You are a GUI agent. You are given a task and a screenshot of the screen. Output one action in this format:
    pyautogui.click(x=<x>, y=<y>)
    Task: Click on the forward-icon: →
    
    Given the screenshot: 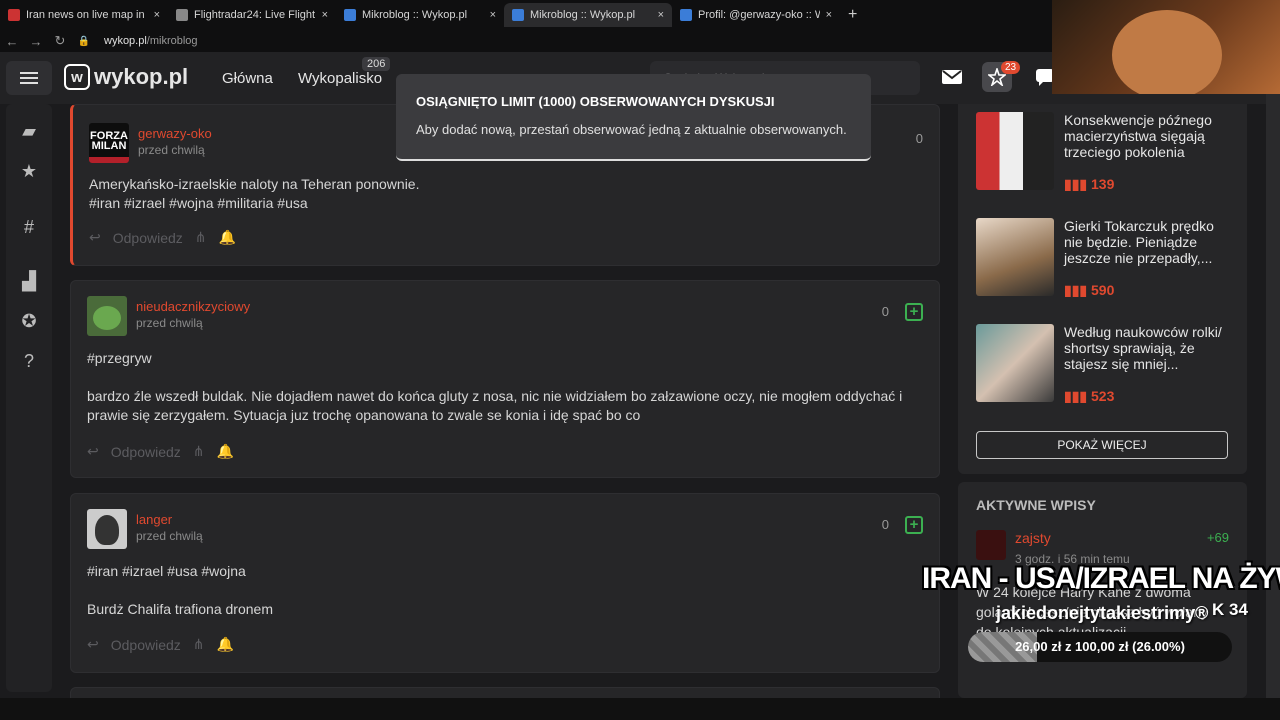 What is the action you would take?
    pyautogui.click(x=36, y=41)
    